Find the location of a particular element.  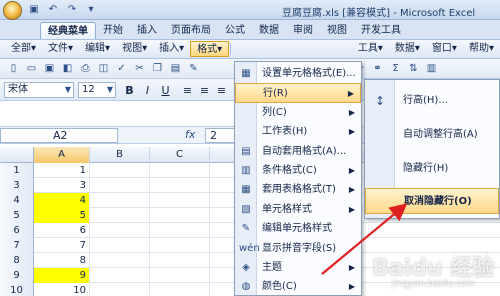

format-menu-item: 行(R) ▶ is located at coordinates (298, 93).